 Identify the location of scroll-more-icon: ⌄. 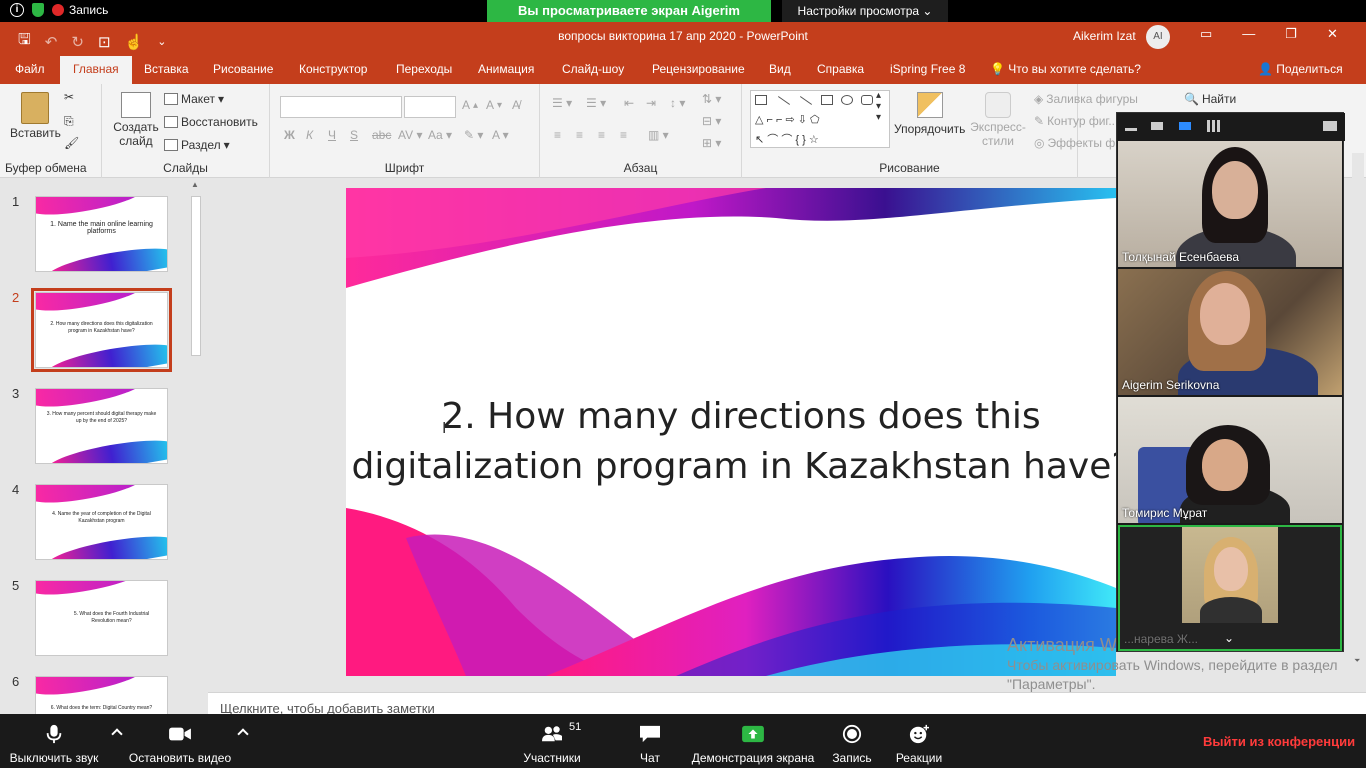
(1229, 638).